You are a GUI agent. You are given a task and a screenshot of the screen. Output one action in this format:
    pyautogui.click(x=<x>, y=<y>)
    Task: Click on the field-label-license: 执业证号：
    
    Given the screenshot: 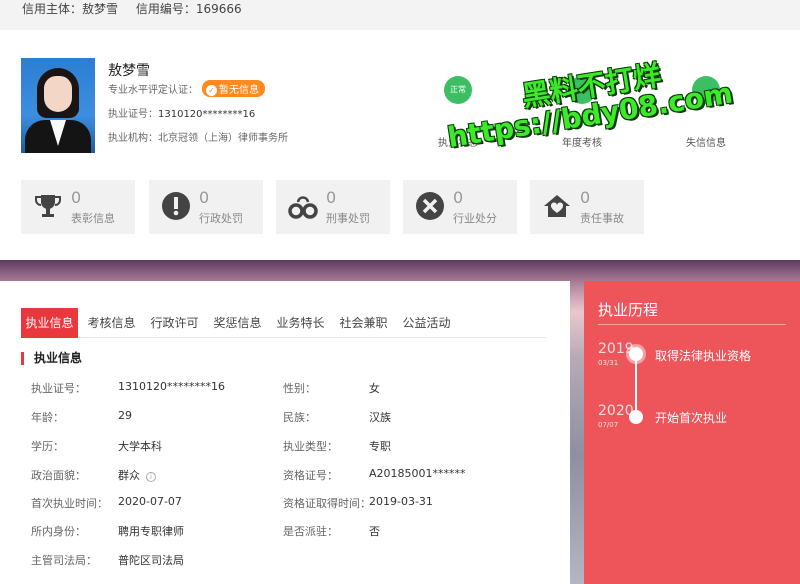 What is the action you would take?
    pyautogui.click(x=58, y=388)
    